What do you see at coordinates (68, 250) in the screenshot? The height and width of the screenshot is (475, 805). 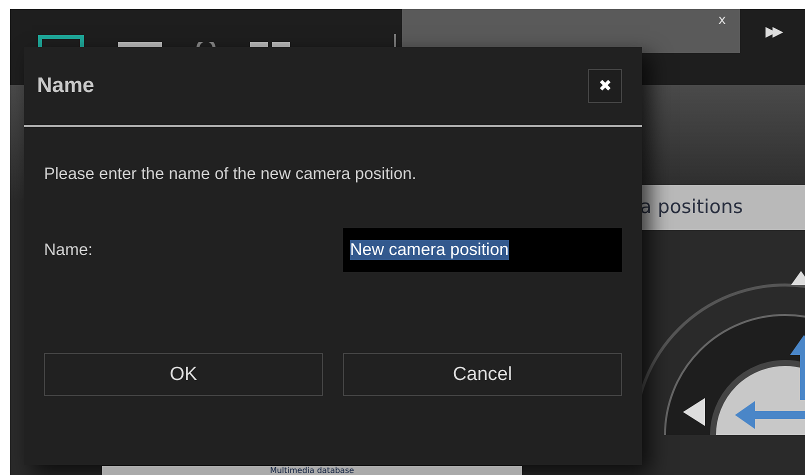 I see `field-label: Name:` at bounding box center [68, 250].